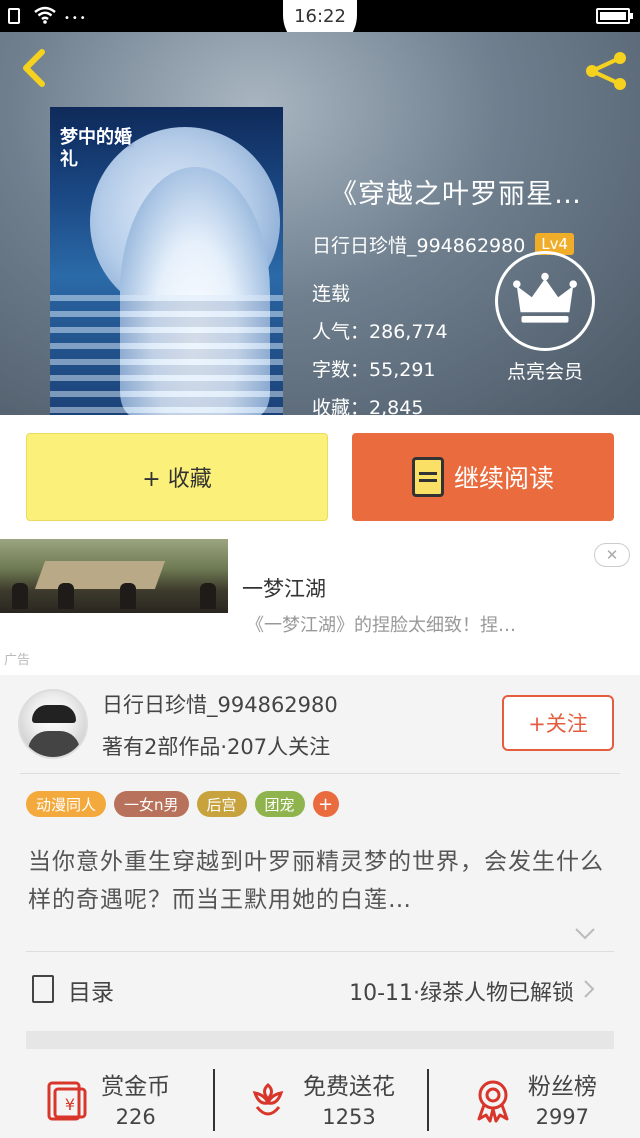 This screenshot has height=1138, width=640. What do you see at coordinates (53, 724) in the screenshot?
I see `author-avatar` at bounding box center [53, 724].